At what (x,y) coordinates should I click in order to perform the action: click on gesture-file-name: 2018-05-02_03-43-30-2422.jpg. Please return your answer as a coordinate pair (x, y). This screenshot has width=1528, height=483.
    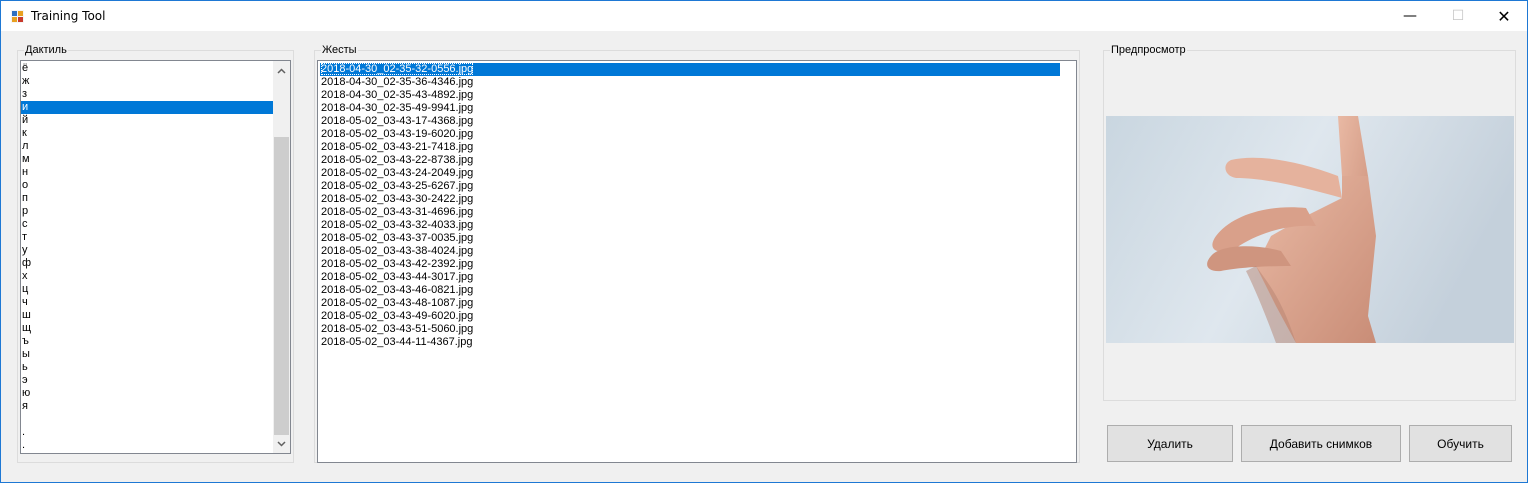
    Looking at the image, I should click on (397, 199).